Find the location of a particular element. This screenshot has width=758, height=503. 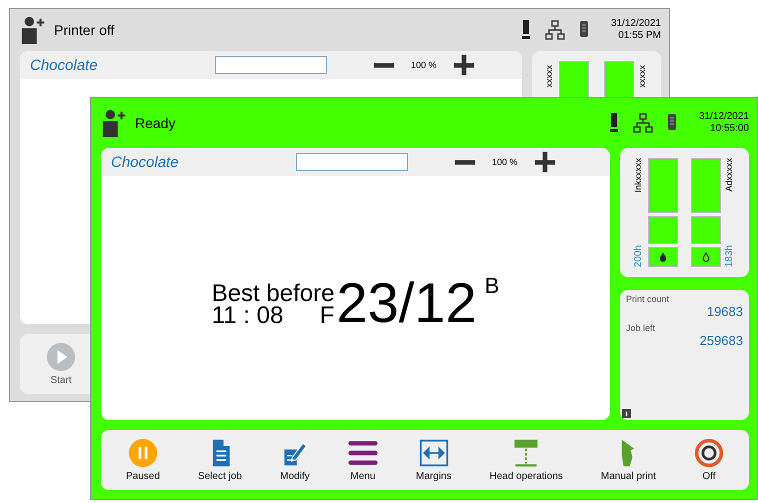

toolbar-button: Menu is located at coordinates (363, 460).